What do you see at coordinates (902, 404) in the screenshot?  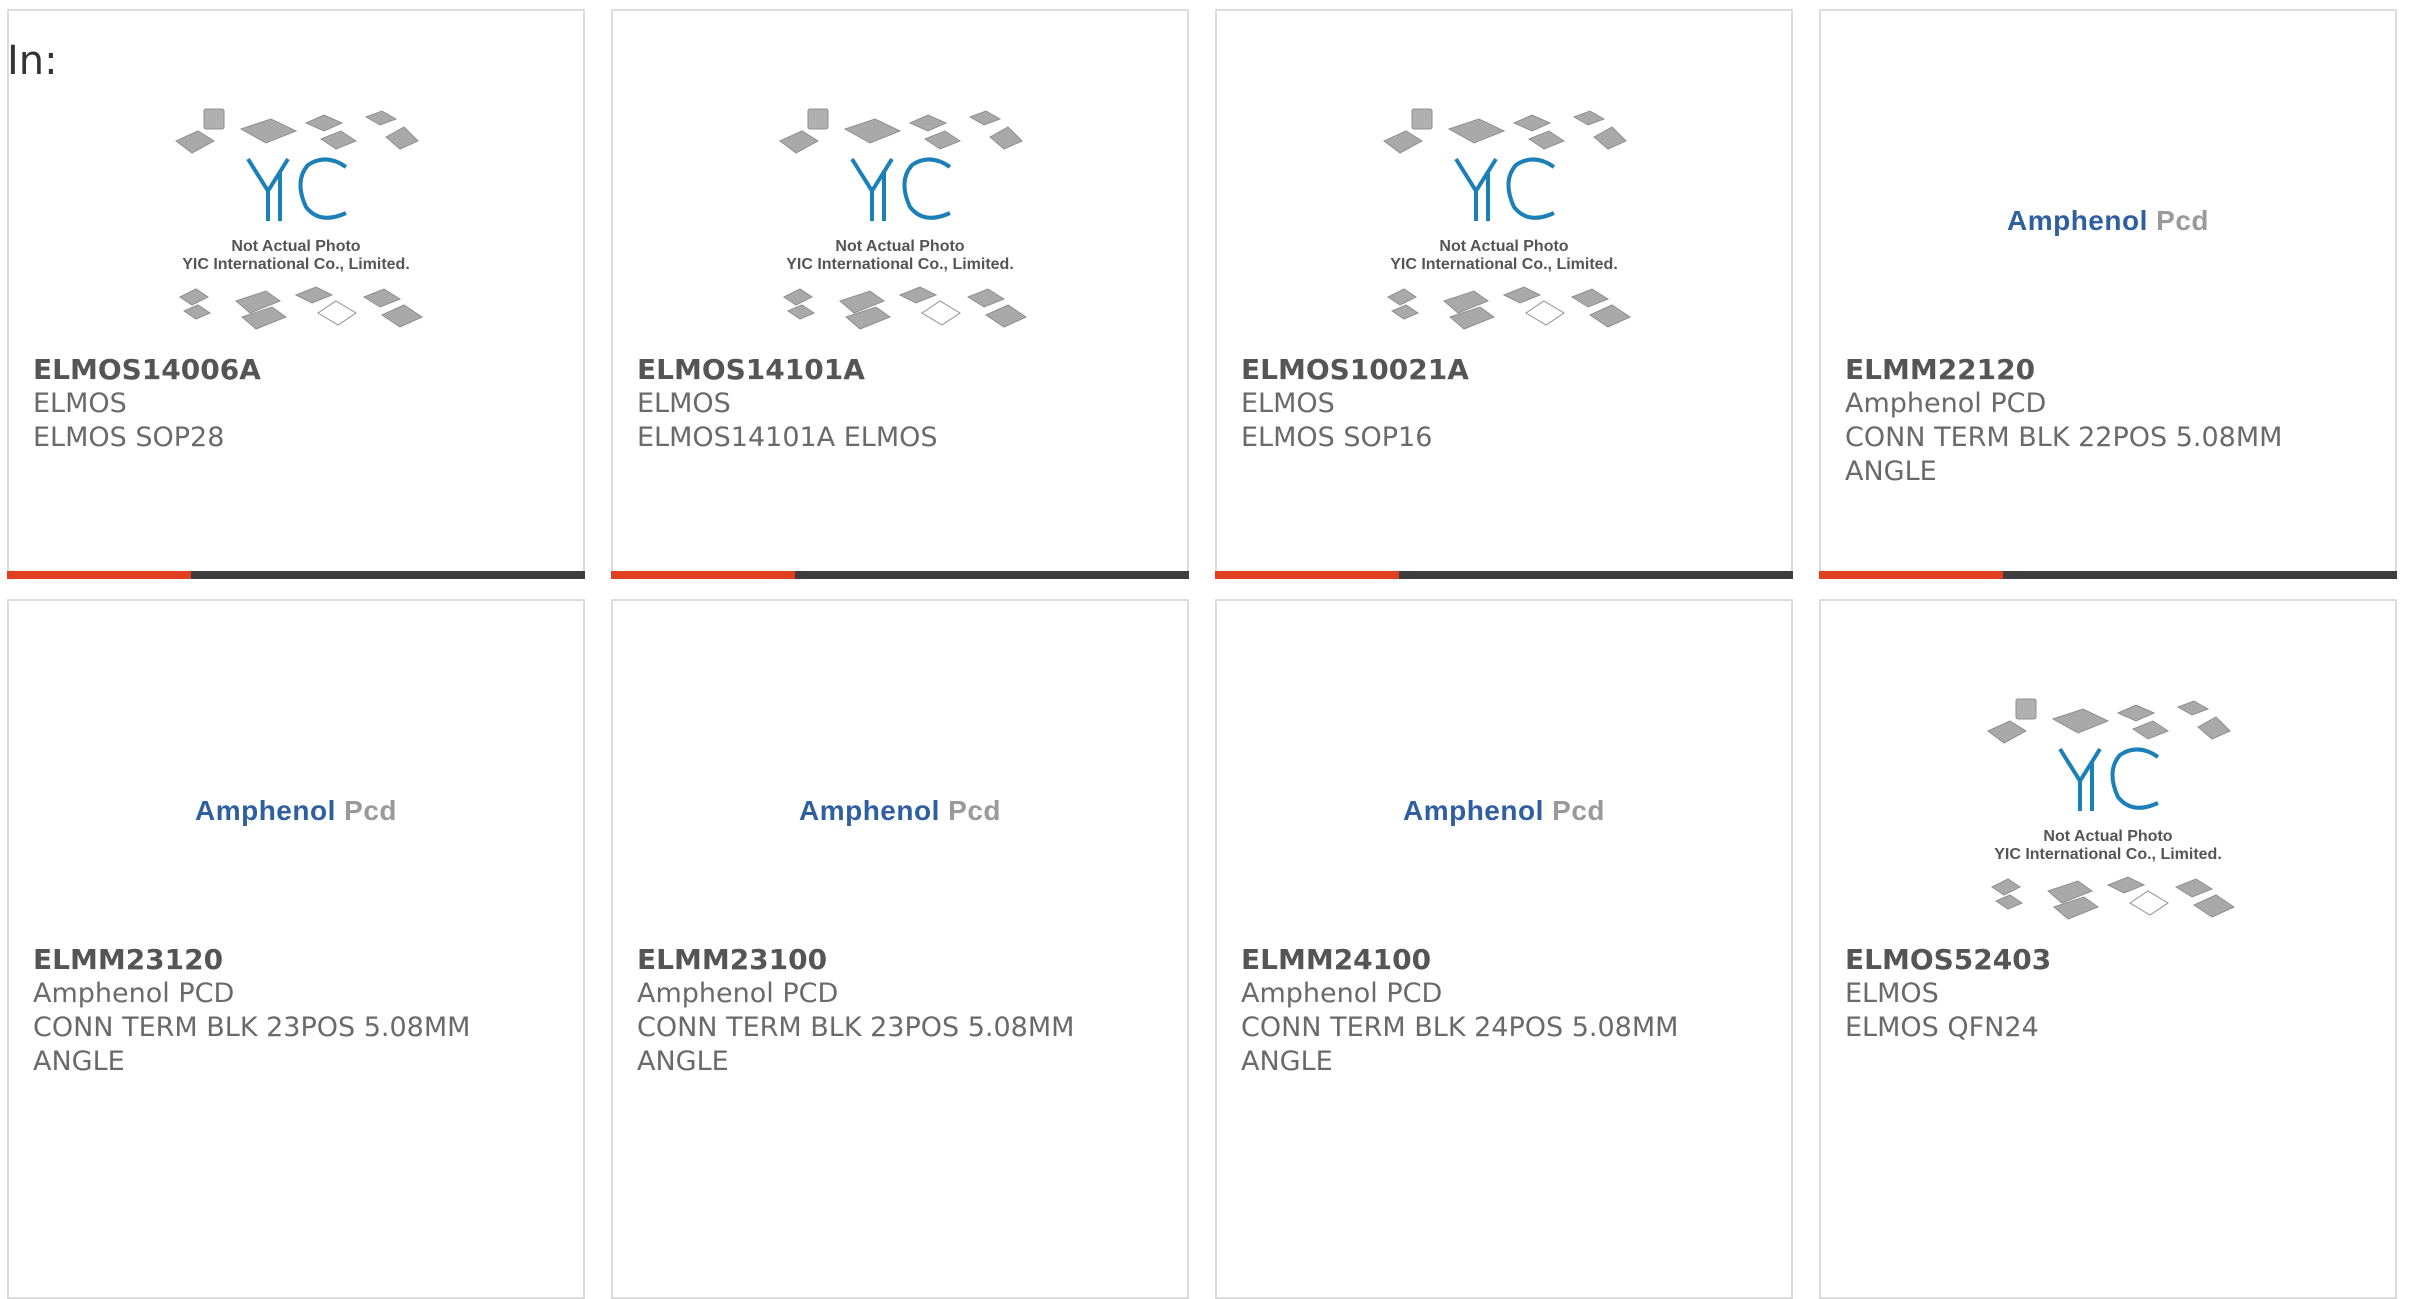 I see `product-info: ELMOS14101A ELMOS ELMOS14101A ELMOS` at bounding box center [902, 404].